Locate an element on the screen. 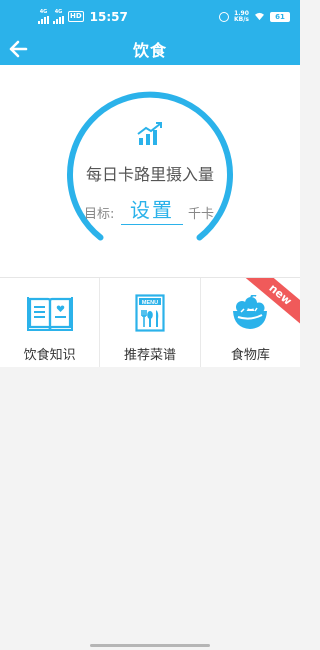 Image resolution: width=320 pixels, height=650 pixels. status-left: 4G 4G HD 15:57 is located at coordinates (83, 16).